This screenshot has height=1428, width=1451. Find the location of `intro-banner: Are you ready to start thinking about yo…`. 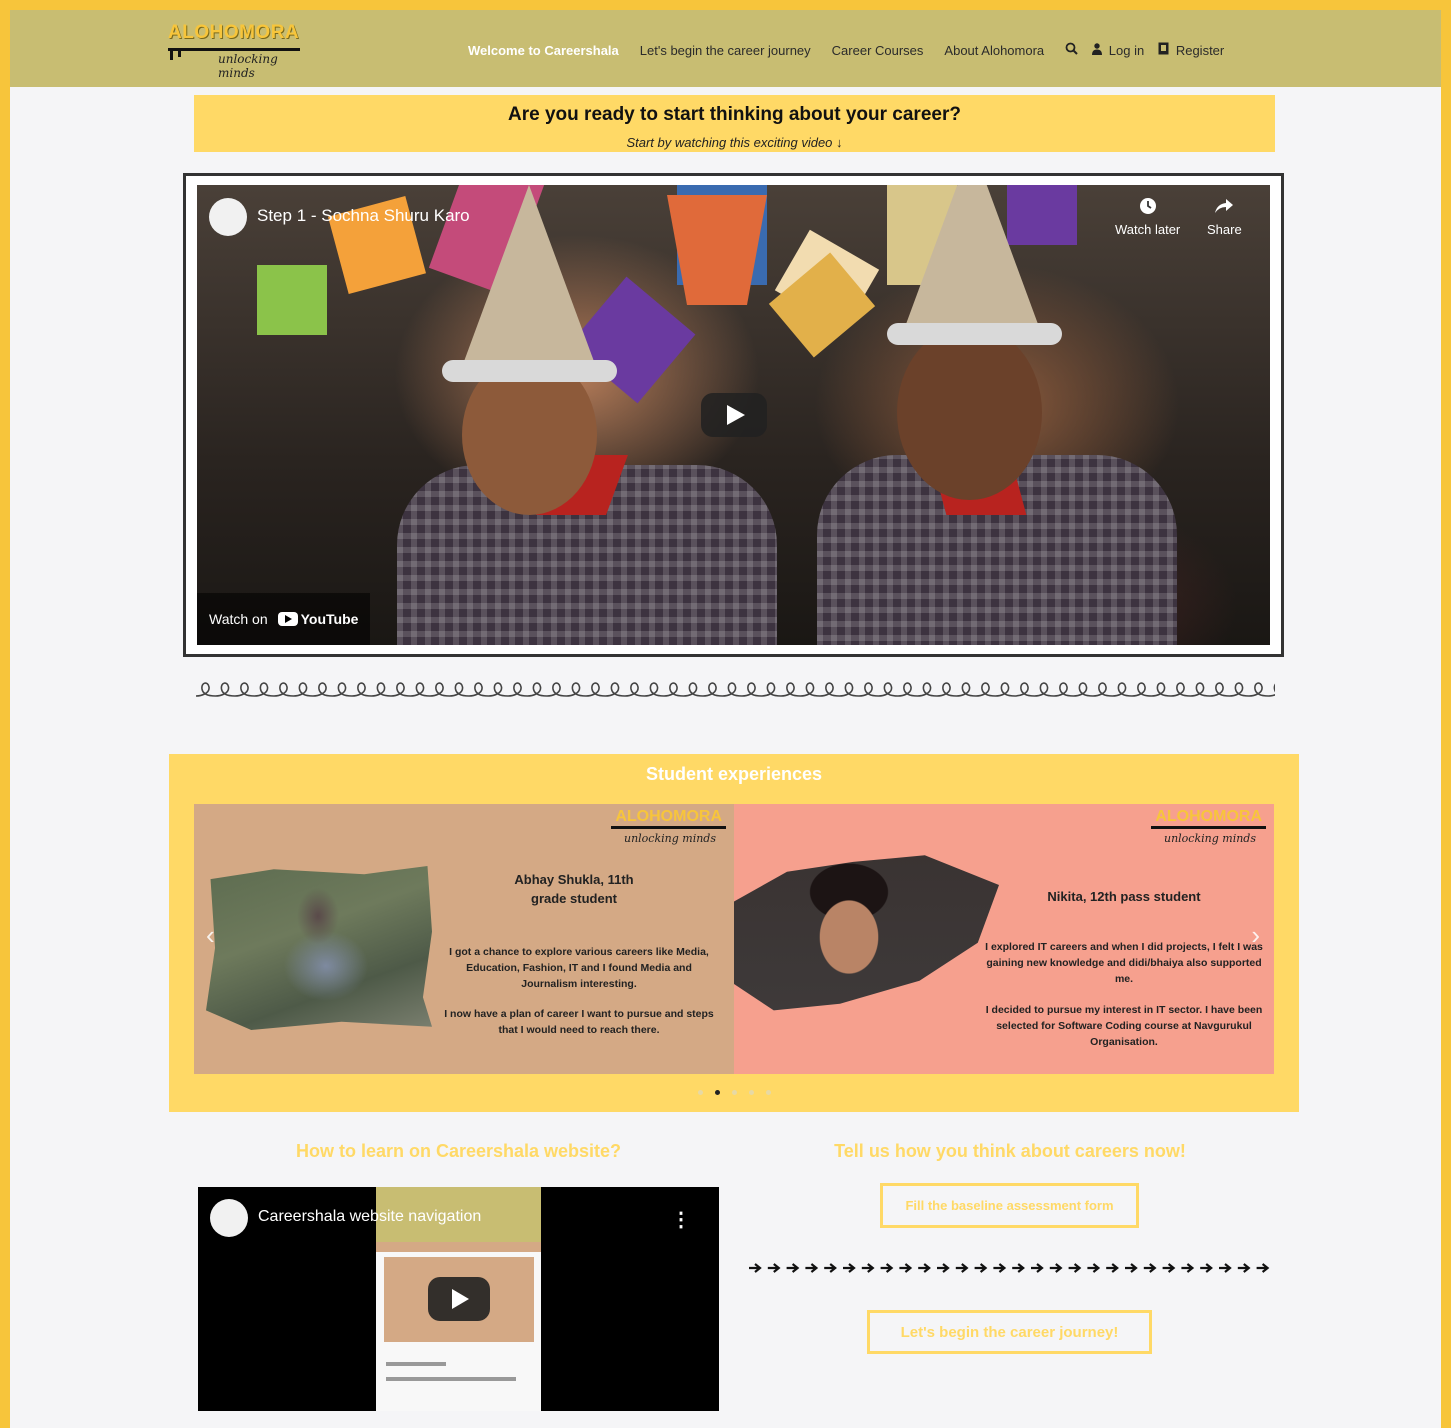

intro-banner: Are you ready to start thinking about yo… is located at coordinates (734, 123).